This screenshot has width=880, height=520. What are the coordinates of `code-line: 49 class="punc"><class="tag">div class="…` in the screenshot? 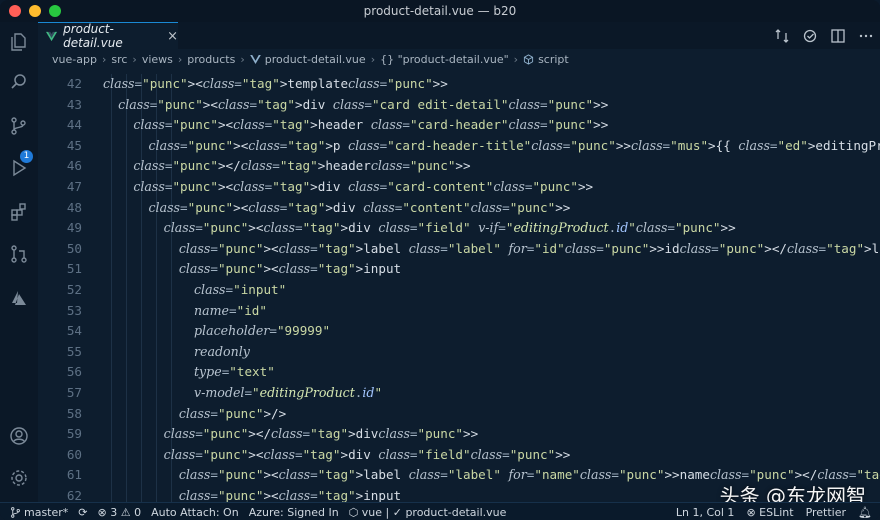 It's located at (459, 228).